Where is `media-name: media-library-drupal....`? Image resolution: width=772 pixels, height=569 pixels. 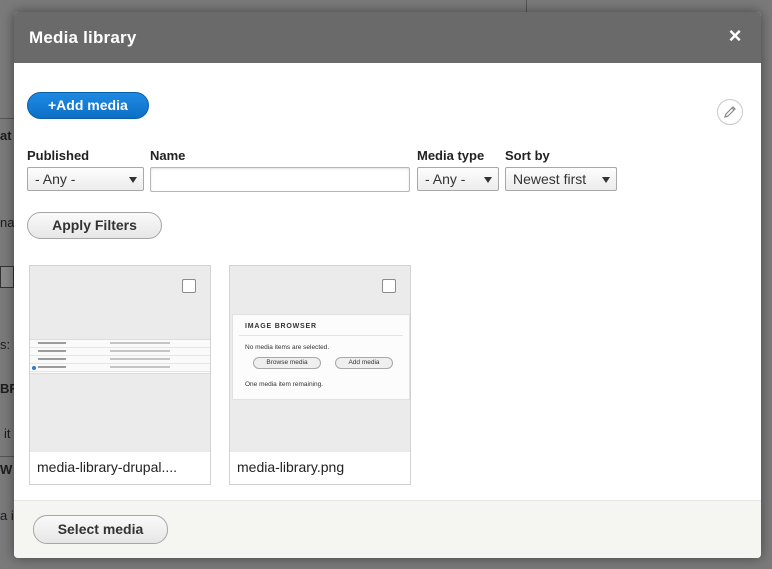
media-name: media-library-drupal.... is located at coordinates (107, 467).